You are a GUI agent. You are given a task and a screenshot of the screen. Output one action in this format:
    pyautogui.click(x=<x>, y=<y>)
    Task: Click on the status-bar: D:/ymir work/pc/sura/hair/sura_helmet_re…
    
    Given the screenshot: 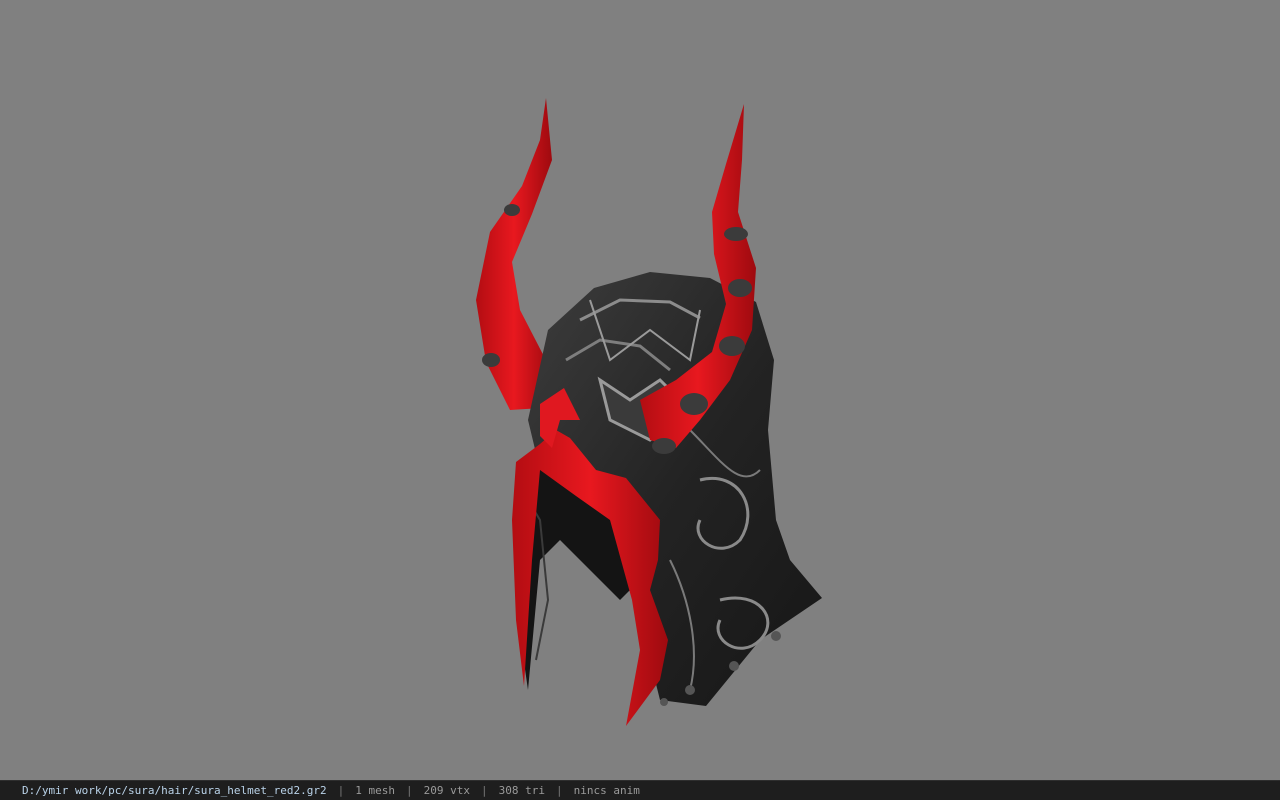 What is the action you would take?
    pyautogui.click(x=640, y=790)
    